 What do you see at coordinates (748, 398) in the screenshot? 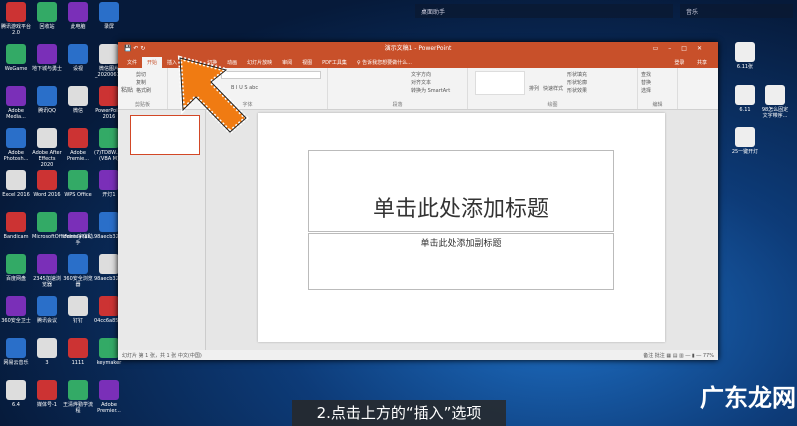
I see `watermark: 广东龙网` at bounding box center [748, 398].